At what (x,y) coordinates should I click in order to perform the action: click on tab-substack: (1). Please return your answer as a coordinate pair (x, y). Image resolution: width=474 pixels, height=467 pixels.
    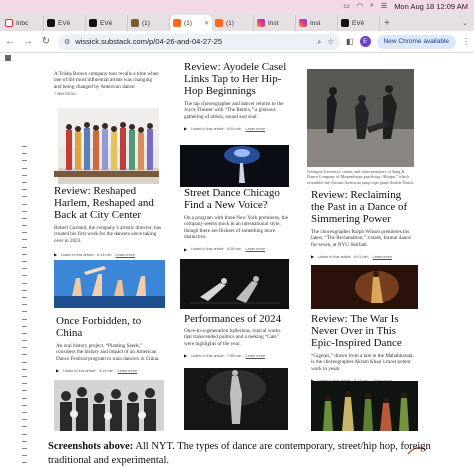
    Looking at the image, I should click on (233, 23).